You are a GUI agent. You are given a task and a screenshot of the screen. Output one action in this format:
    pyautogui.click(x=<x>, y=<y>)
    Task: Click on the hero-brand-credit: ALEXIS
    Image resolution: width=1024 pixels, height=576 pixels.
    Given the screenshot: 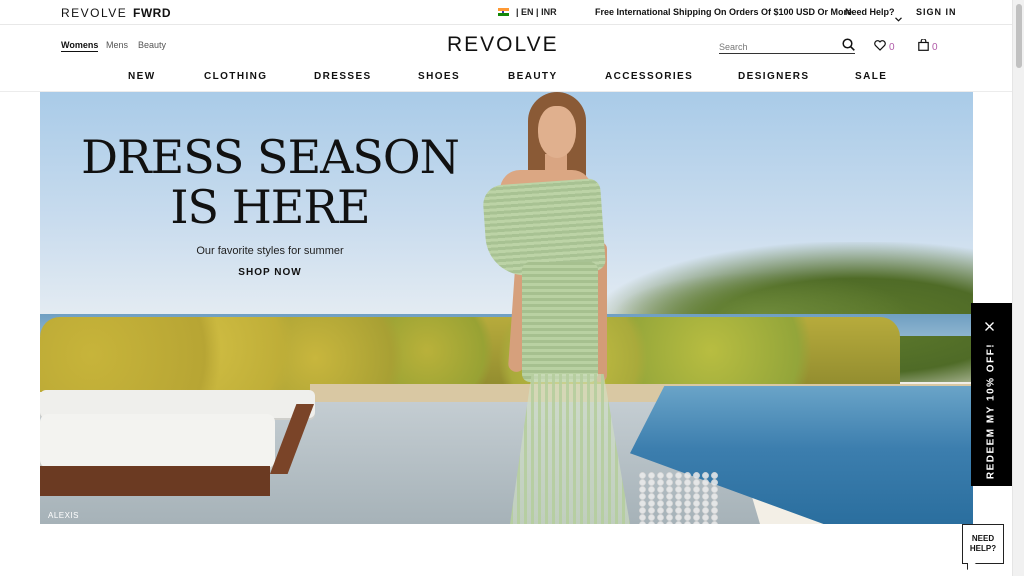 What is the action you would take?
    pyautogui.click(x=64, y=515)
    